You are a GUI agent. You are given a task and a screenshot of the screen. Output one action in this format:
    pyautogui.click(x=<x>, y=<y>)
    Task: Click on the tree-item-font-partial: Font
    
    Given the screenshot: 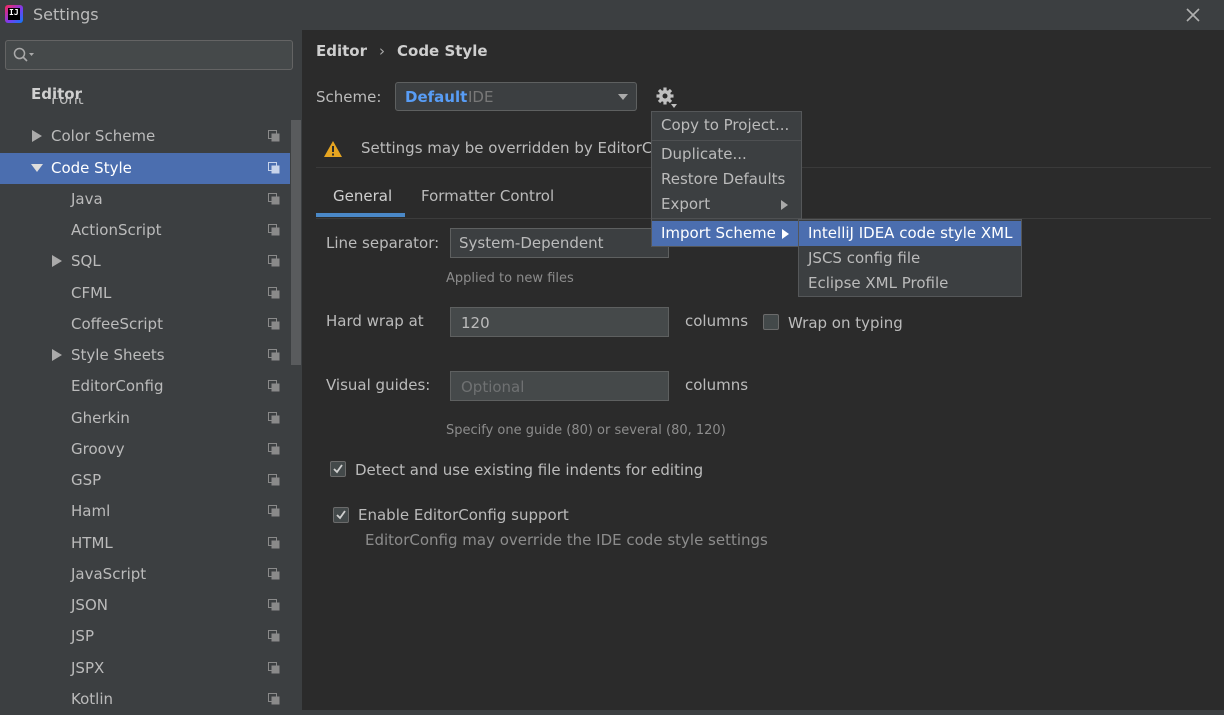 What is the action you would take?
    pyautogui.click(x=67, y=104)
    